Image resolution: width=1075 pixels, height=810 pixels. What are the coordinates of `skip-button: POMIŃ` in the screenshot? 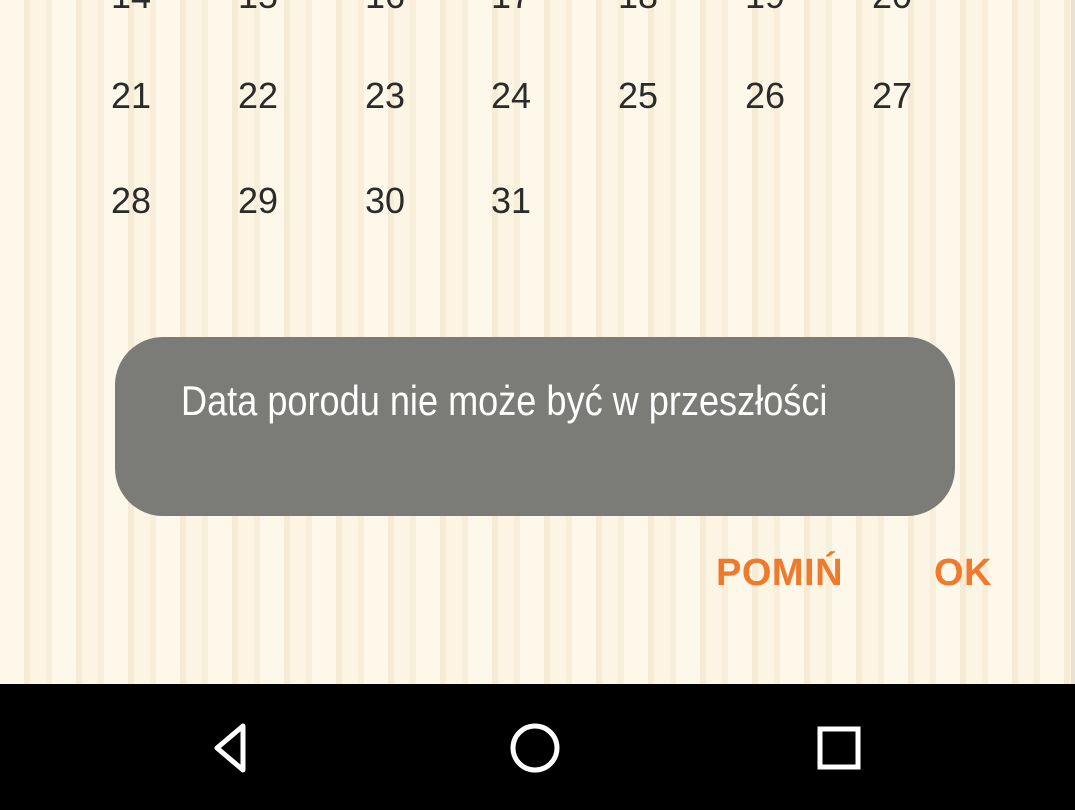 It's located at (779, 573).